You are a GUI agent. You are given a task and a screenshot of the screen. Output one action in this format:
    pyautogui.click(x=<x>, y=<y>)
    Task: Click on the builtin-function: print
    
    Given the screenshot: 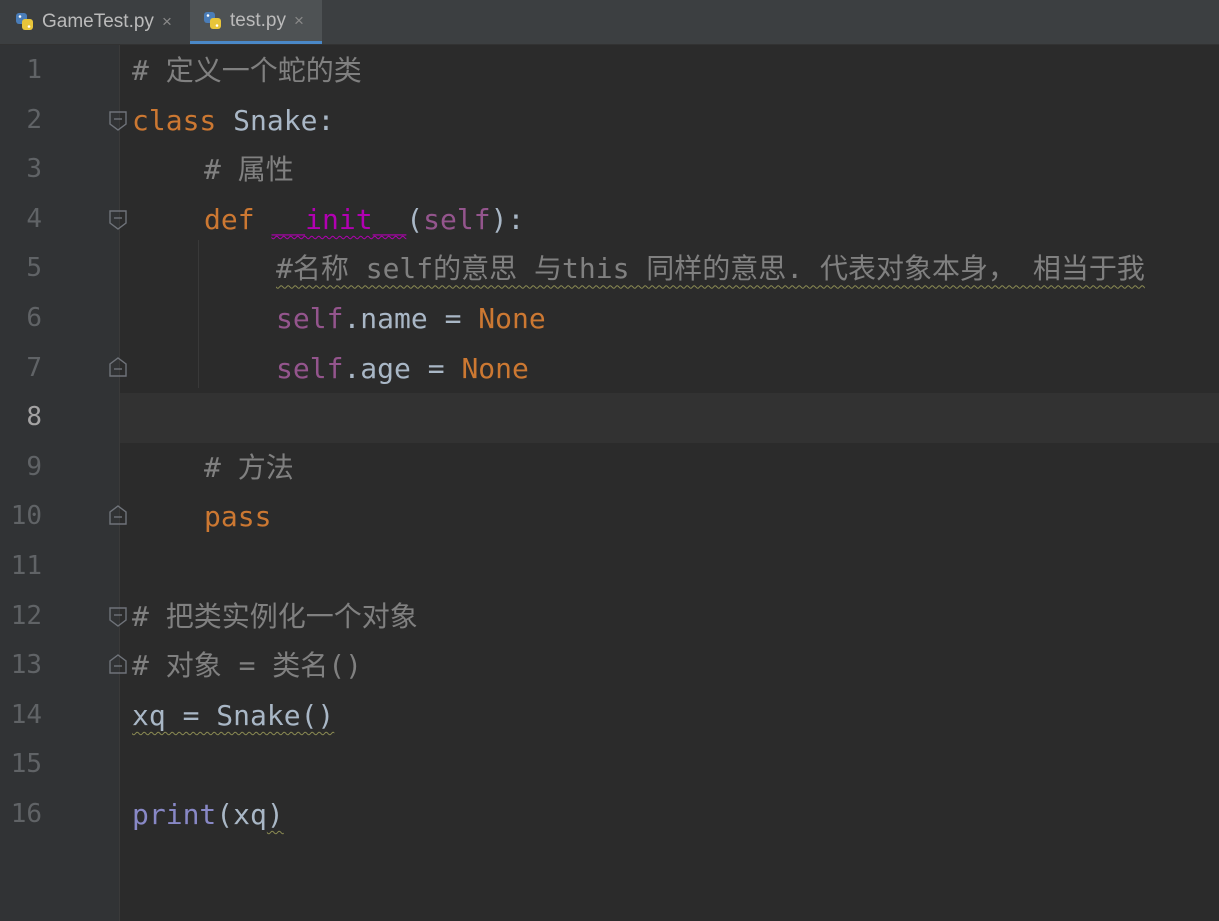 What is the action you would take?
    pyautogui.click(x=174, y=814)
    